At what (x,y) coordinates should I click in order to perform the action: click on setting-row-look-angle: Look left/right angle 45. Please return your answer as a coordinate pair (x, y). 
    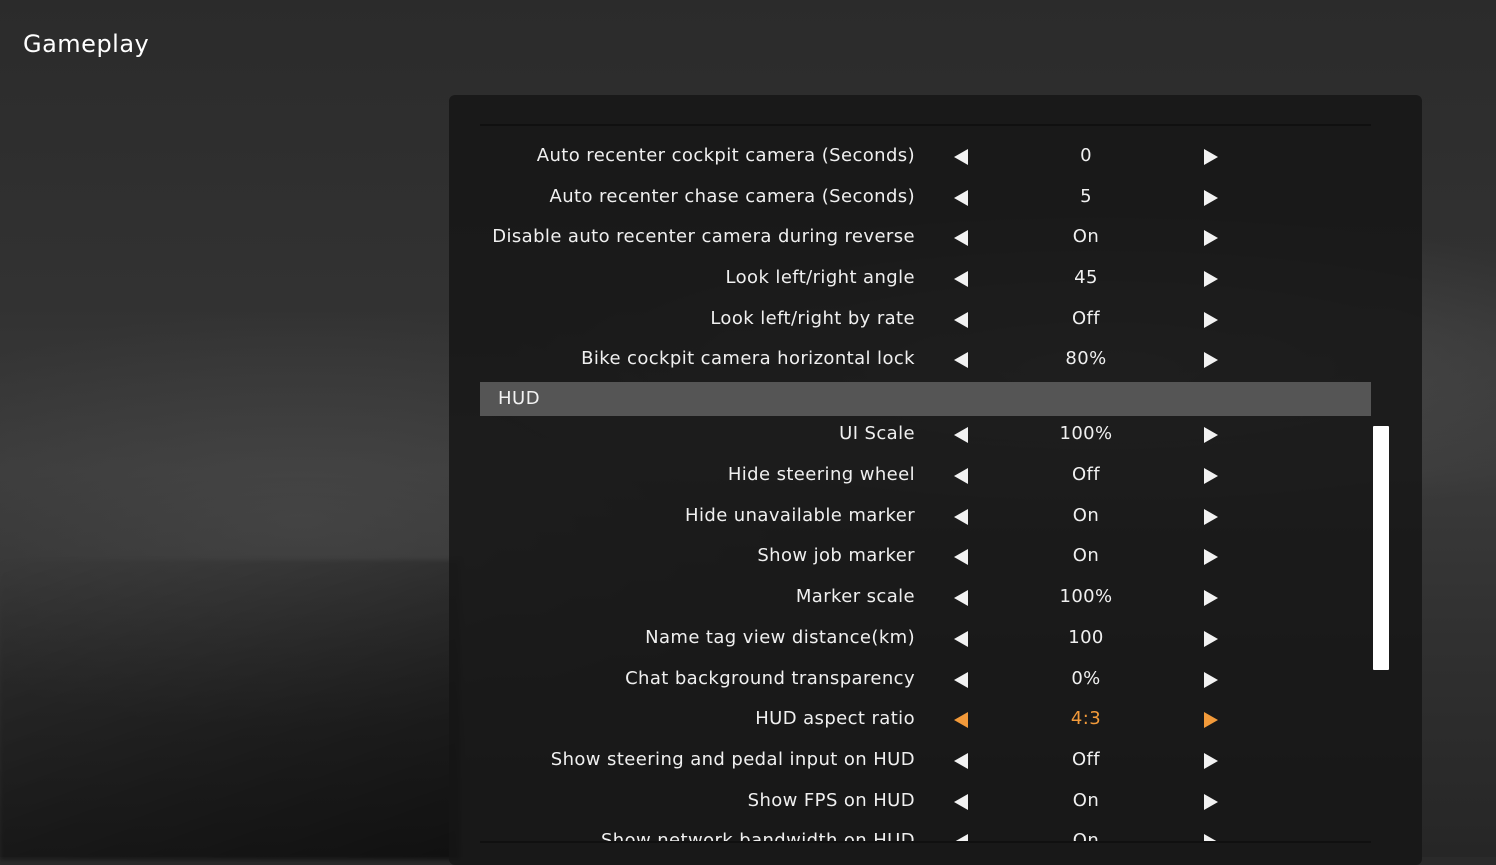
    Looking at the image, I should click on (860, 279).